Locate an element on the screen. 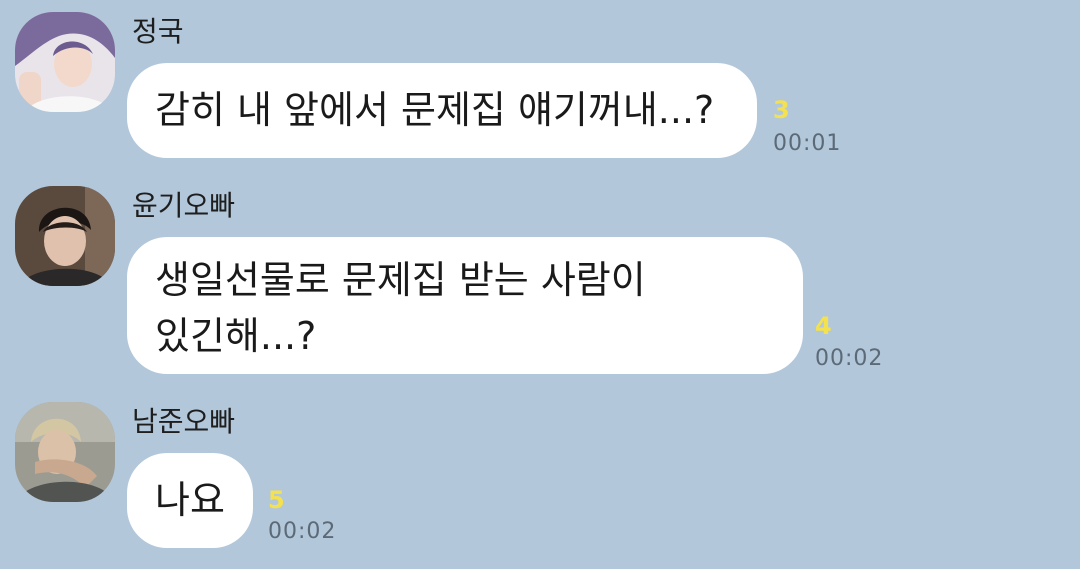 This screenshot has height=569, width=1080. profile-photo-jungkook is located at coordinates (65, 62).